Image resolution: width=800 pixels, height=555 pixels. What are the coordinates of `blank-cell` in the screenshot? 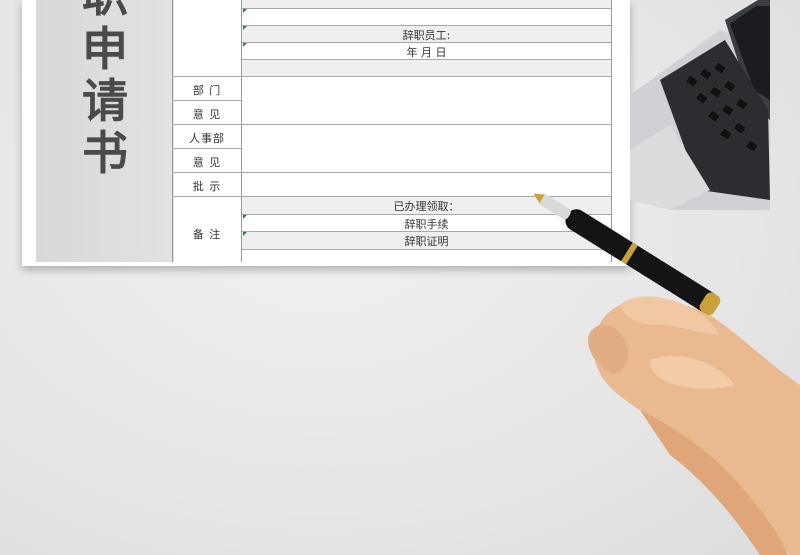 It's located at (426, 68).